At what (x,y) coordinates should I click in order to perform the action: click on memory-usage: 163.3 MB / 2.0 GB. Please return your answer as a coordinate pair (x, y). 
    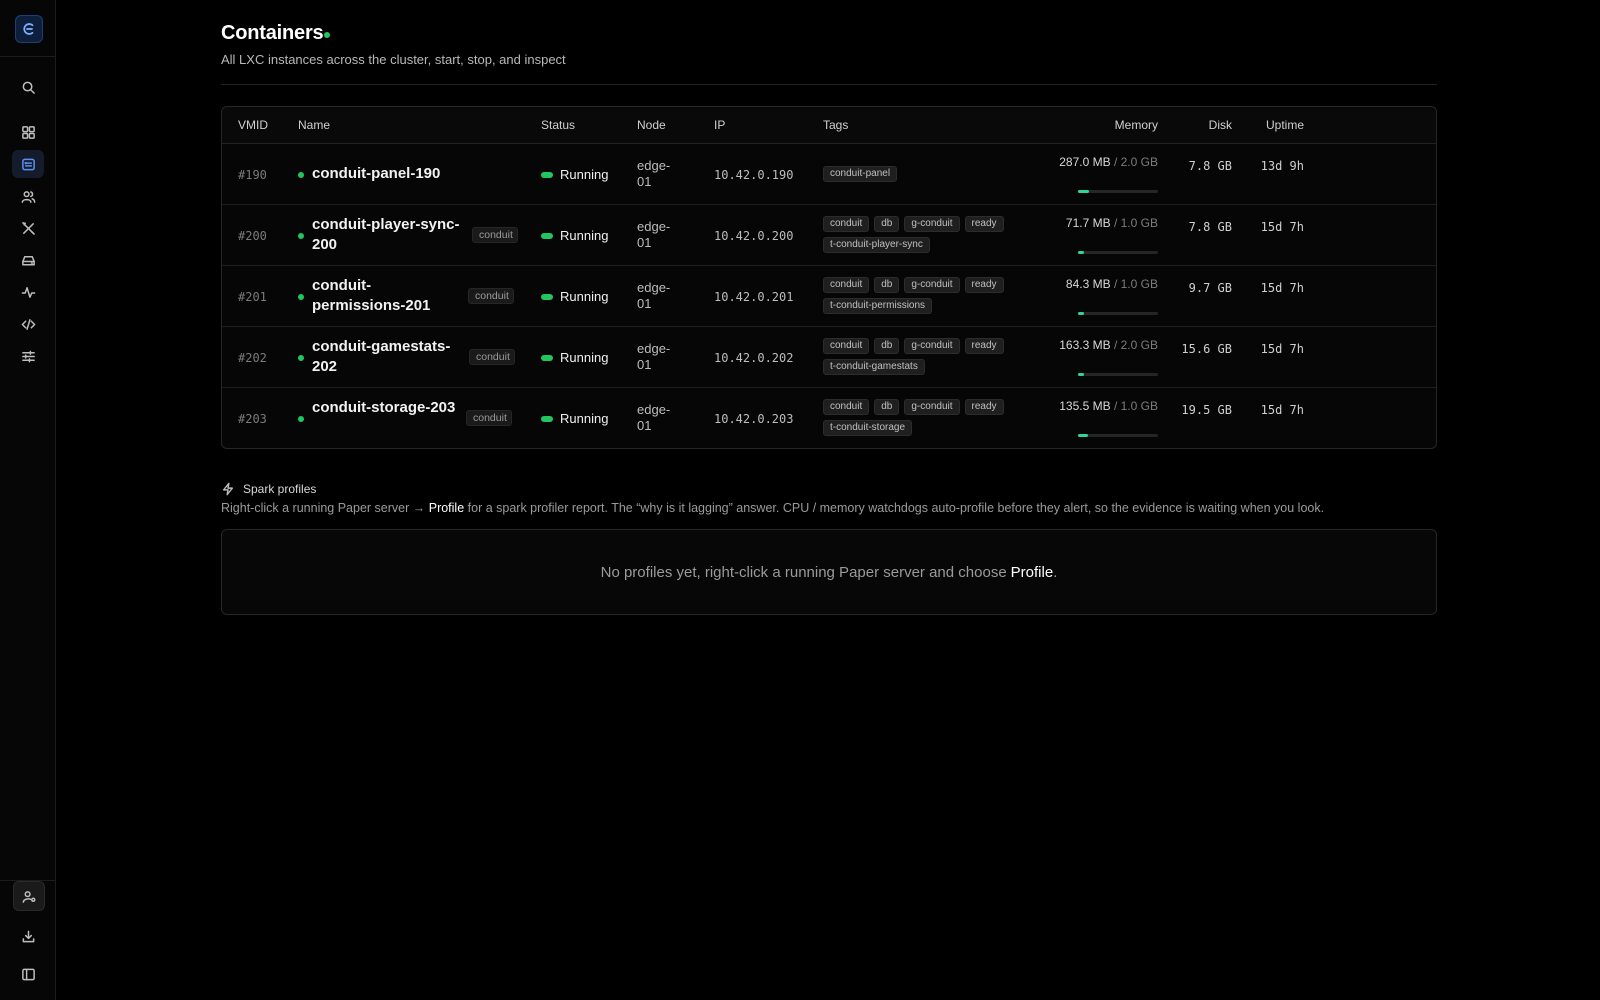
    Looking at the image, I should click on (1100, 345).